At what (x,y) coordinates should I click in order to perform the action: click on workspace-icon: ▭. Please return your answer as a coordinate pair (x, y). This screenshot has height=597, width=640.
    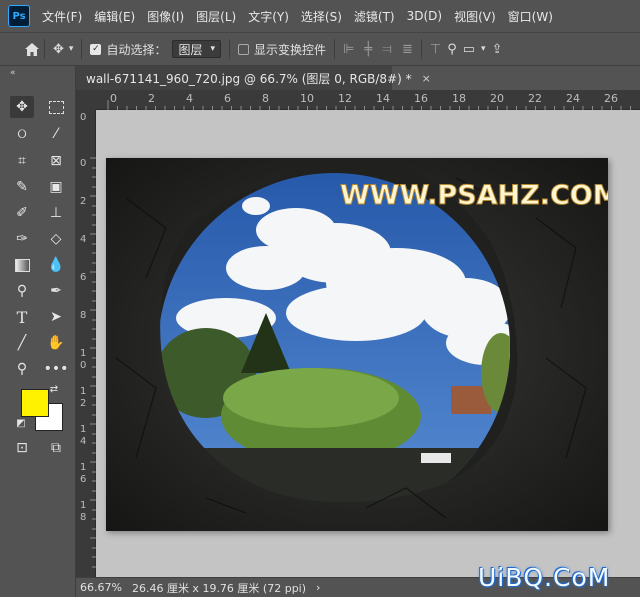
    Looking at the image, I should click on (469, 49).